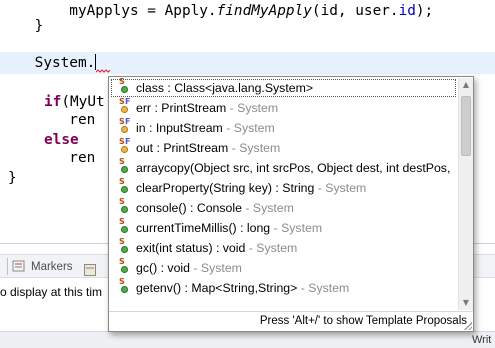 The image size is (495, 348). I want to click on resize-grip-icon, so click(467, 325).